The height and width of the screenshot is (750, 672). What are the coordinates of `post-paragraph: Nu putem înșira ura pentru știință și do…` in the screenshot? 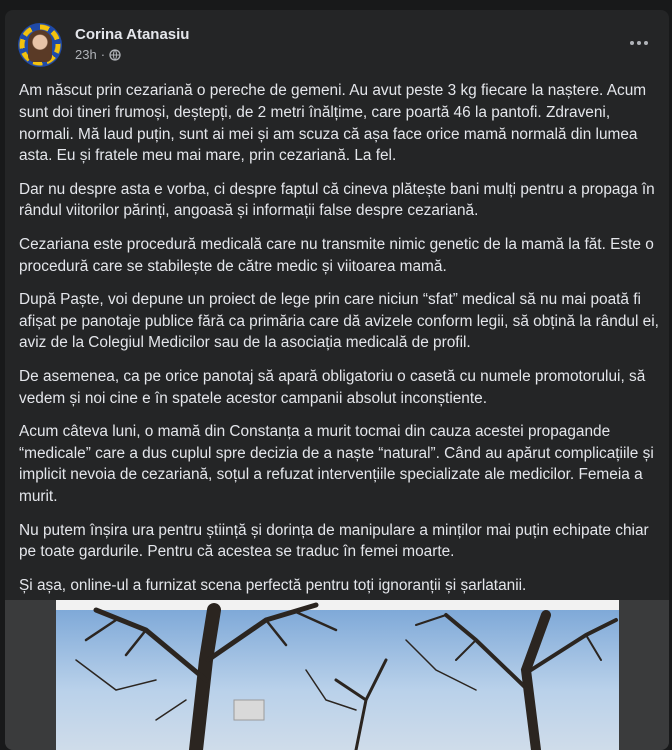 It's located at (334, 541).